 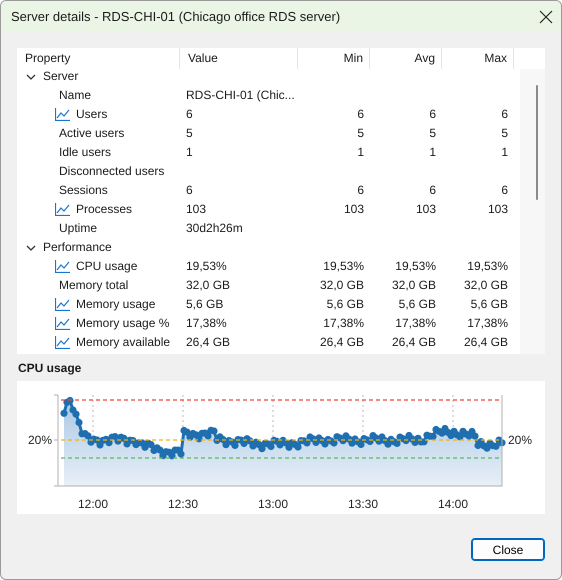 I want to click on table-cell-text: 30d2h26m, so click(x=214, y=228).